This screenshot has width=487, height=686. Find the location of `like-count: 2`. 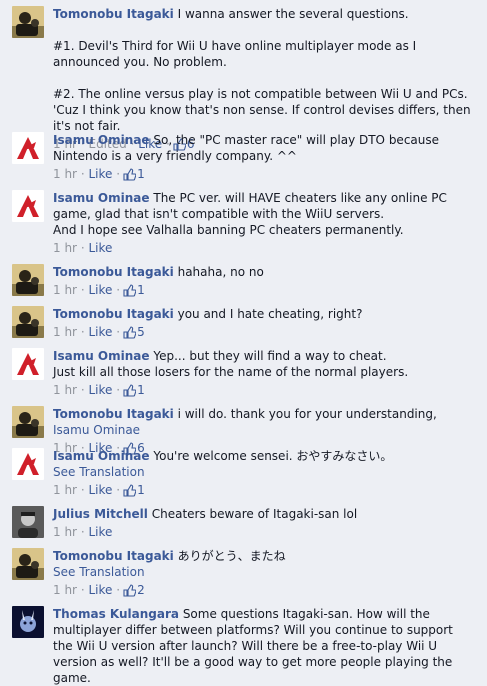

like-count: 2 is located at coordinates (141, 590).